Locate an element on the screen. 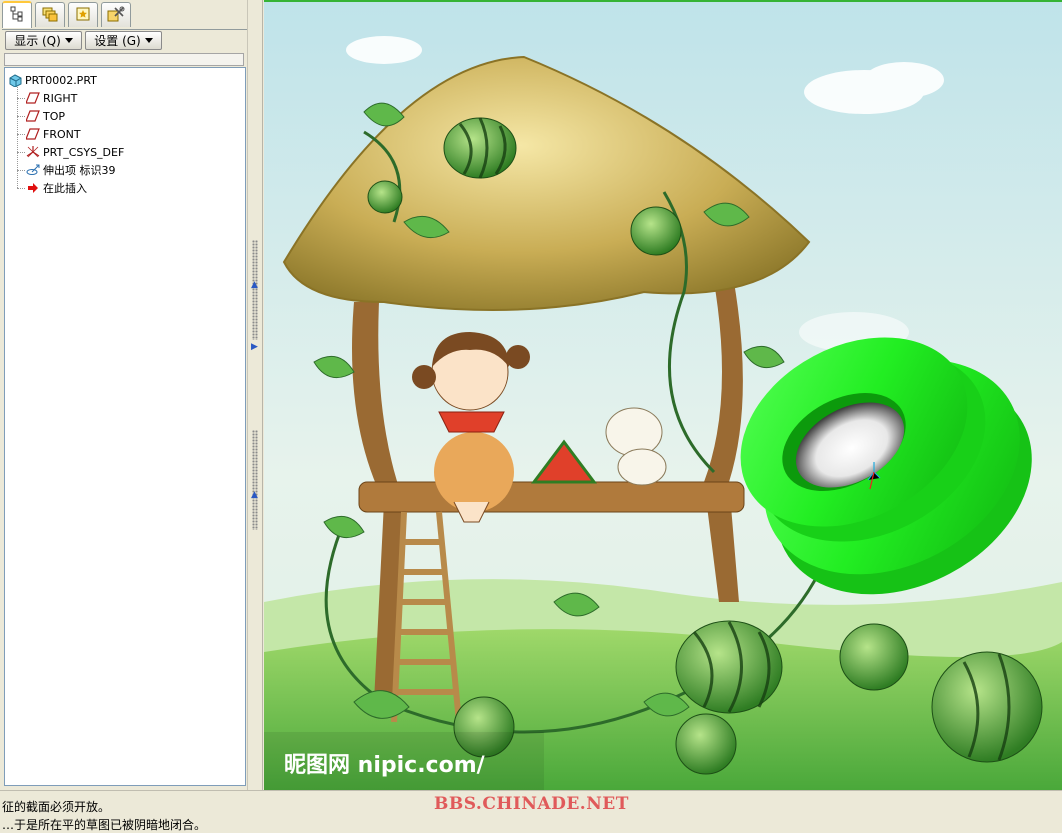 The height and width of the screenshot is (833, 1062). show-dropdown-button: 显示 (Q) is located at coordinates (43, 40).